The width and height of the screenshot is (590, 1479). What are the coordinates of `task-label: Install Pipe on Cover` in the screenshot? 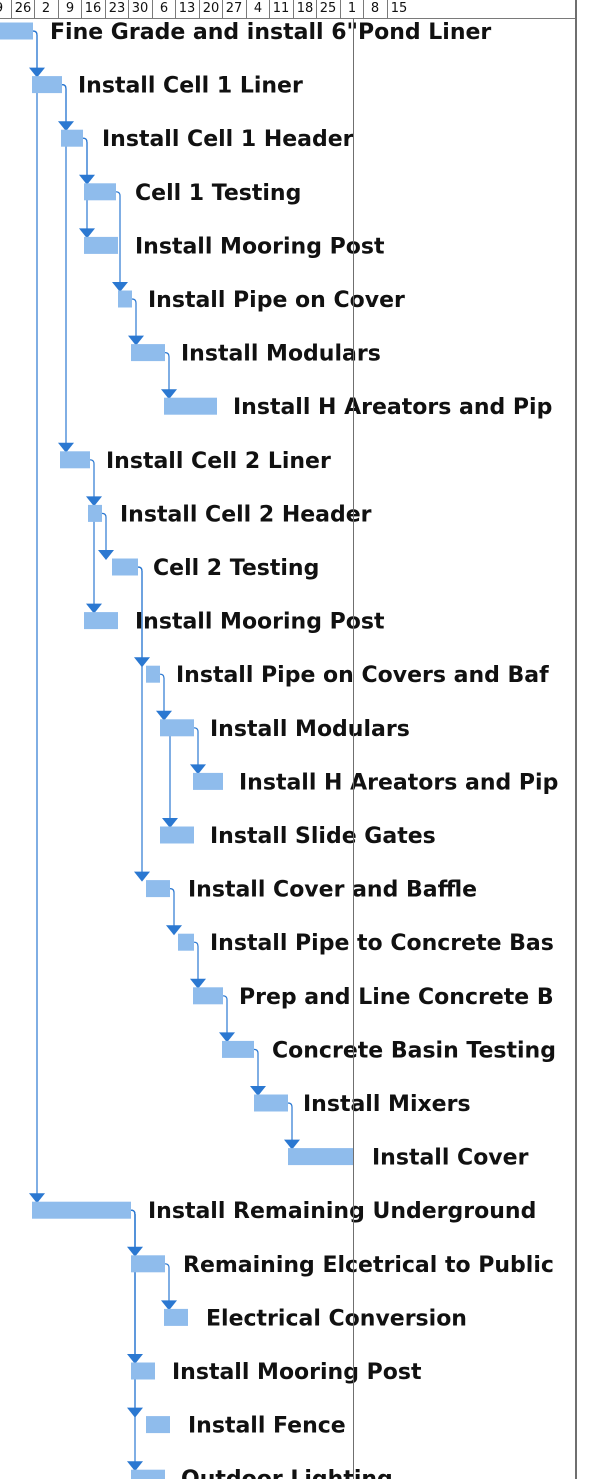 It's located at (276, 300).